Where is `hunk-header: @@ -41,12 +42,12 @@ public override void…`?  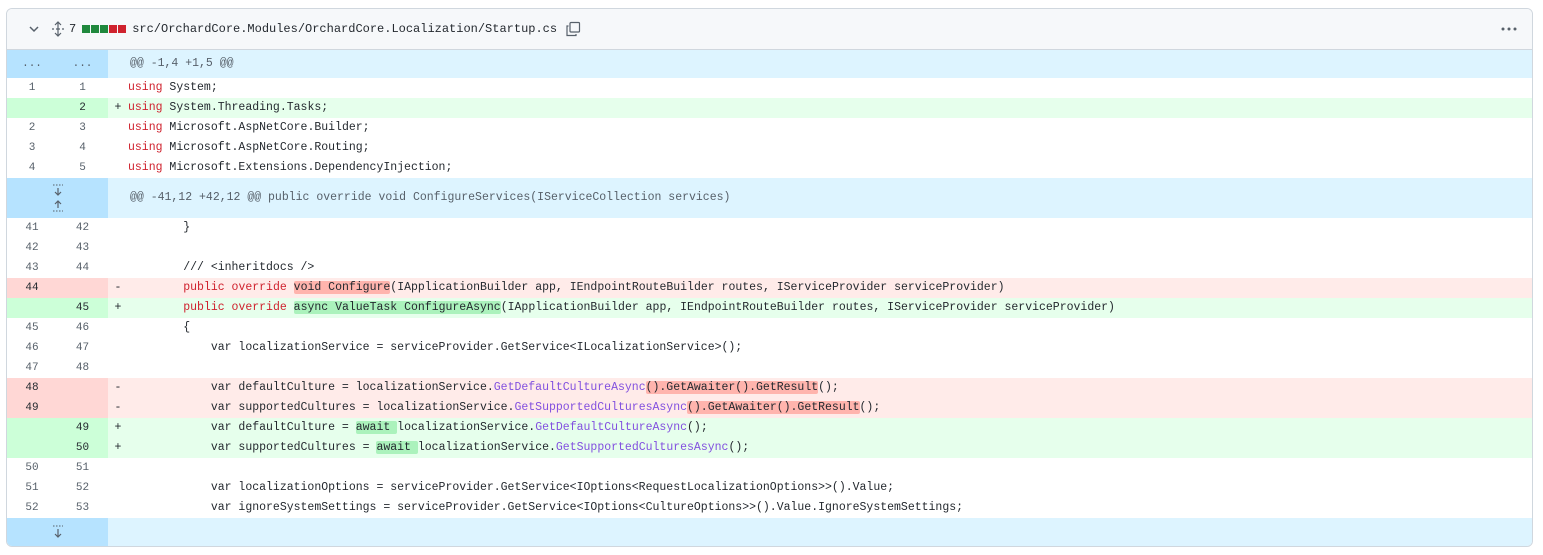 hunk-header: @@ -41,12 +42,12 @@ public override void… is located at coordinates (769, 198).